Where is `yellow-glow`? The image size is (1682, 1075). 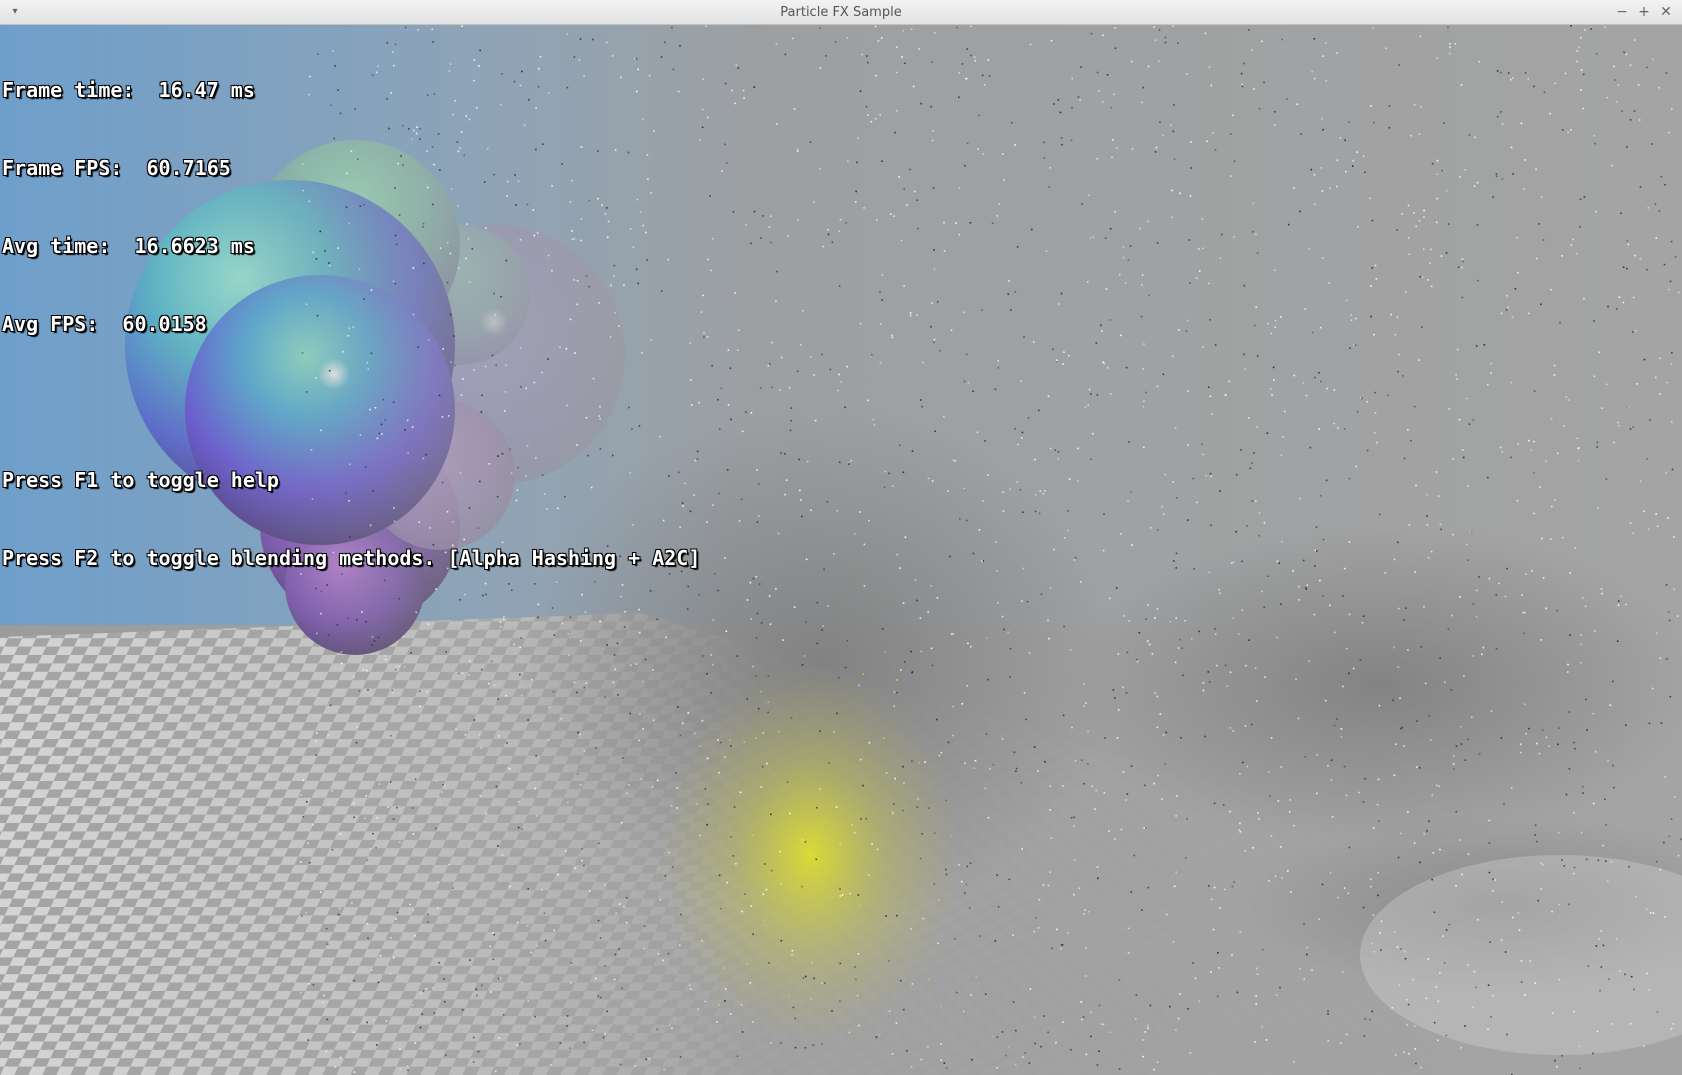
yellow-glow is located at coordinates (810, 855).